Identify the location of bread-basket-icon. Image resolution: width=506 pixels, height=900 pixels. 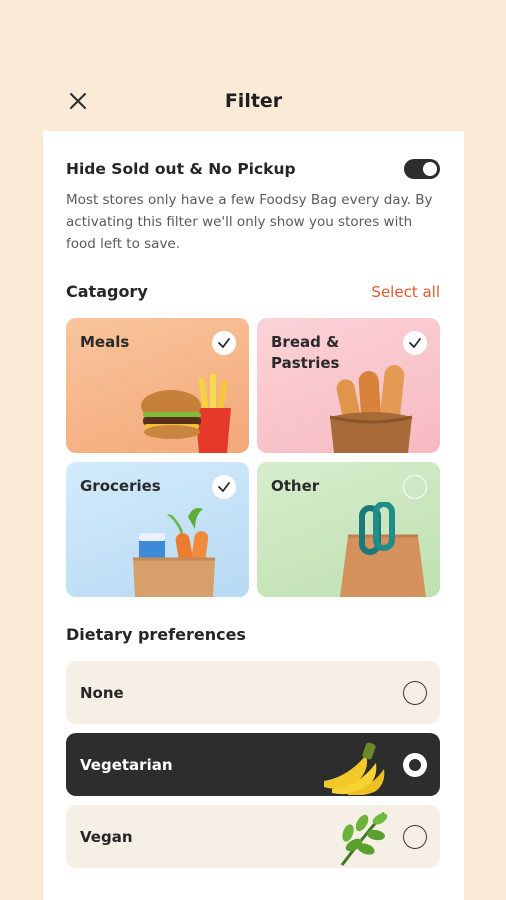
(371, 409).